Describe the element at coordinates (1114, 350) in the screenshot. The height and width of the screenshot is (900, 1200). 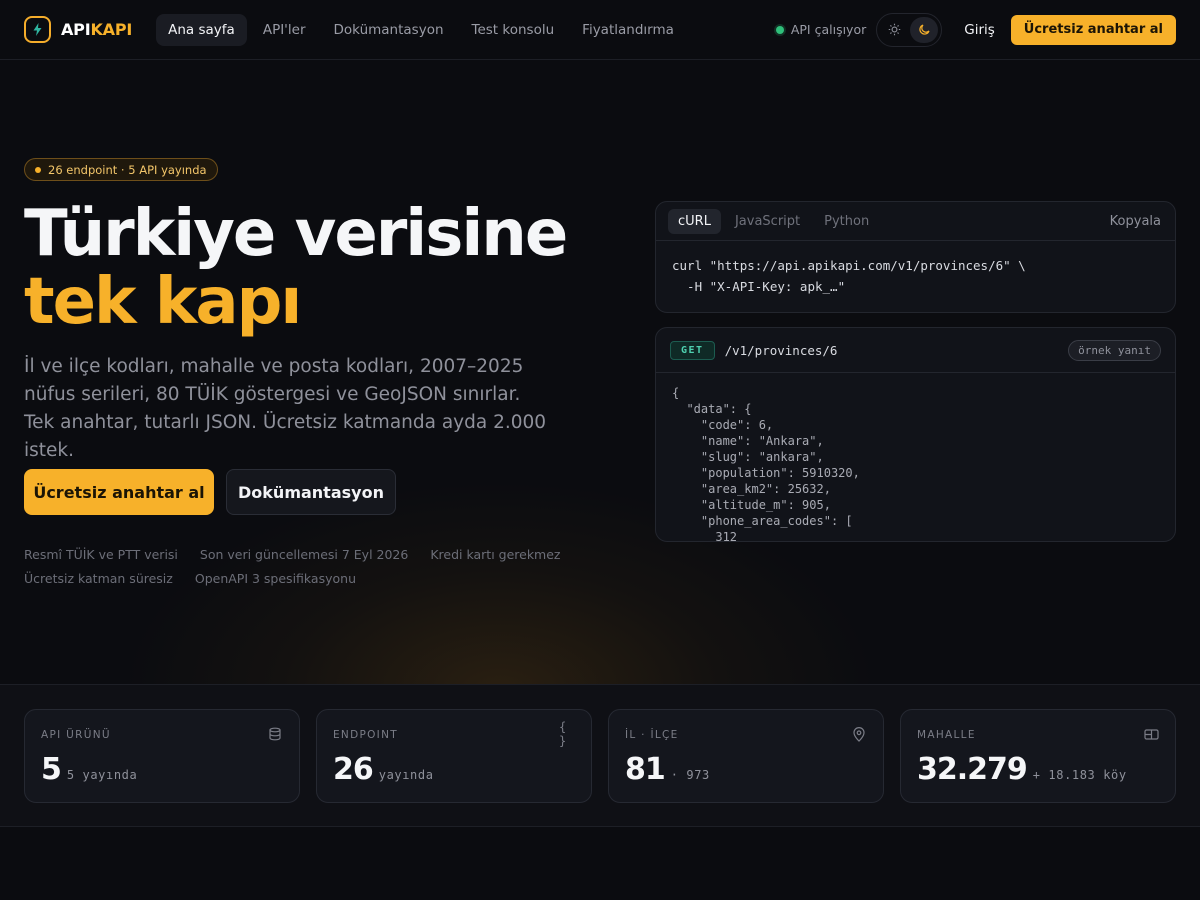
I see `sample-response-badge: örnek yanıt` at that location.